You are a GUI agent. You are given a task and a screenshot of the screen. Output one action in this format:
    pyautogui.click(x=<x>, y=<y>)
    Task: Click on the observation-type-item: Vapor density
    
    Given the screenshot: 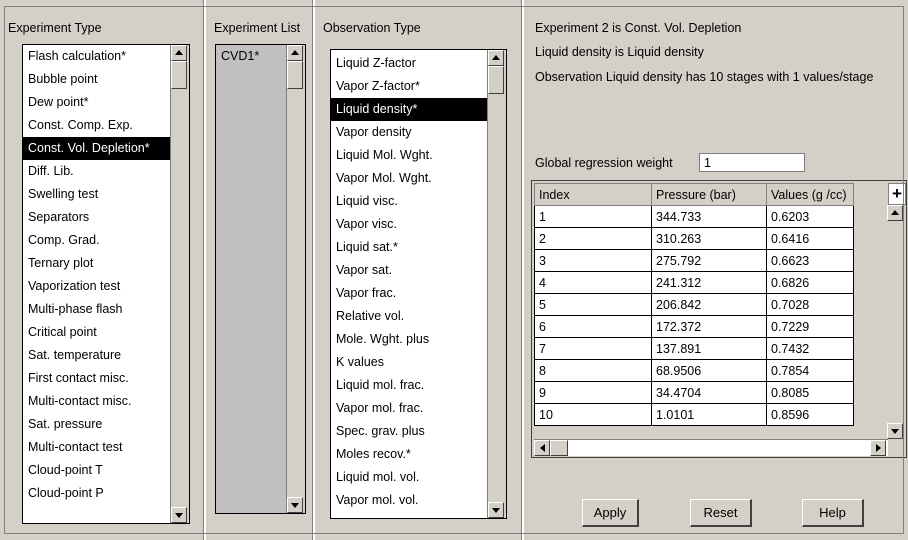 What is the action you would take?
    pyautogui.click(x=409, y=132)
    